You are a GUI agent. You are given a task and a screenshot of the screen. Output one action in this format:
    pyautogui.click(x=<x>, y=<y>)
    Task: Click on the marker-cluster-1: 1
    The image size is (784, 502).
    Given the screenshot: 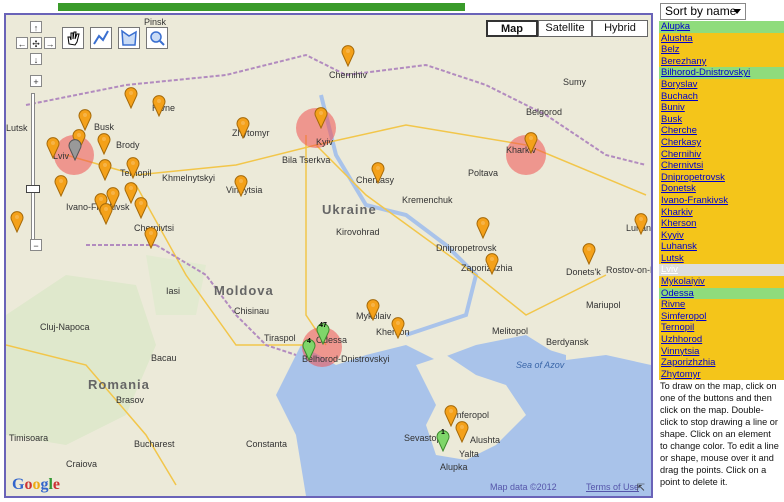 What is the action you would take?
    pyautogui.click(x=443, y=440)
    